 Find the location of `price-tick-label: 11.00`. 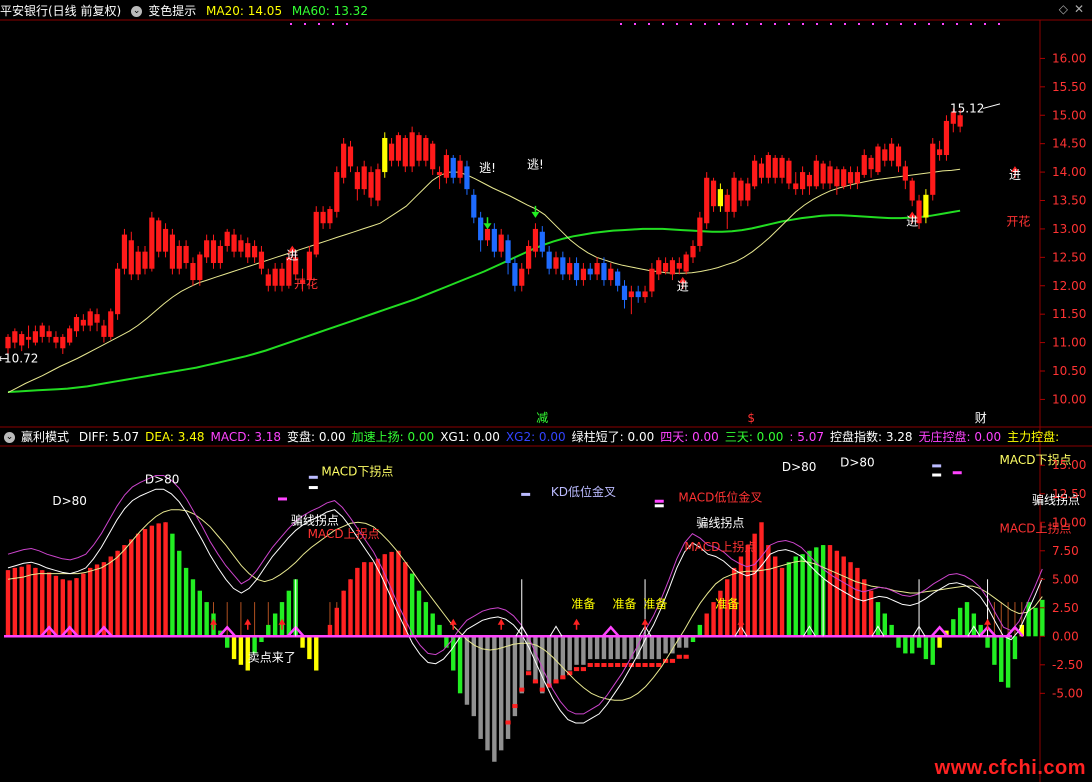

price-tick-label: 11.00 is located at coordinates (1069, 343).